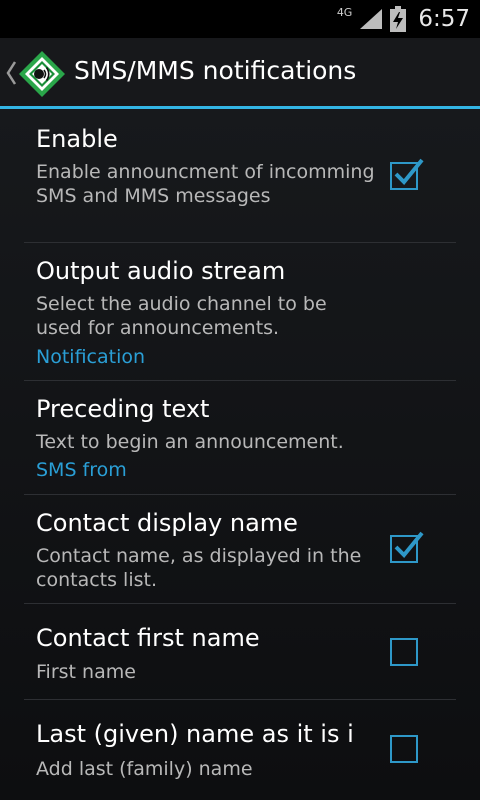 The height and width of the screenshot is (800, 480). I want to click on pref-title: Contact first name, so click(148, 638).